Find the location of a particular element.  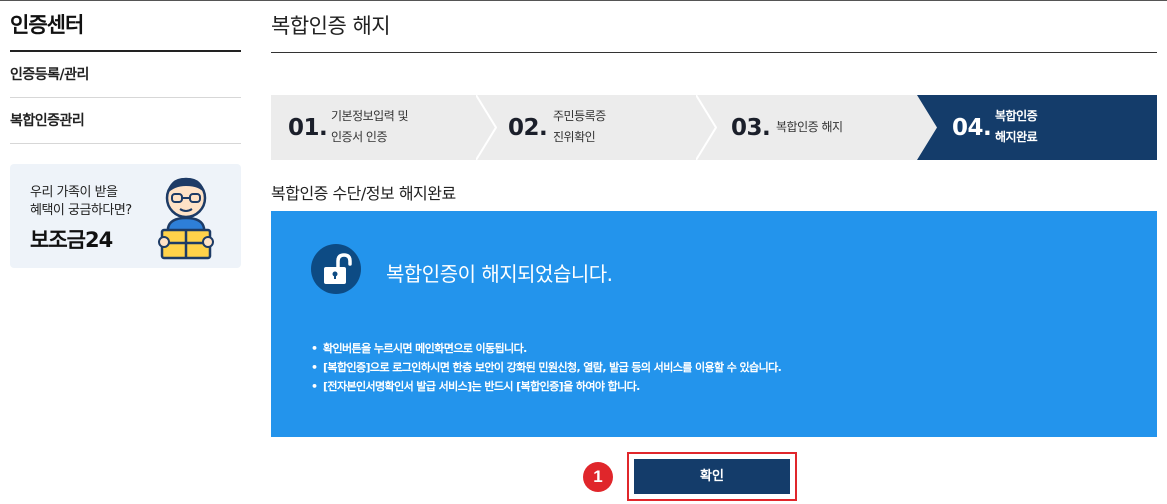

banner-text-line1: 우리 가족이 받을 is located at coordinates (74, 192).